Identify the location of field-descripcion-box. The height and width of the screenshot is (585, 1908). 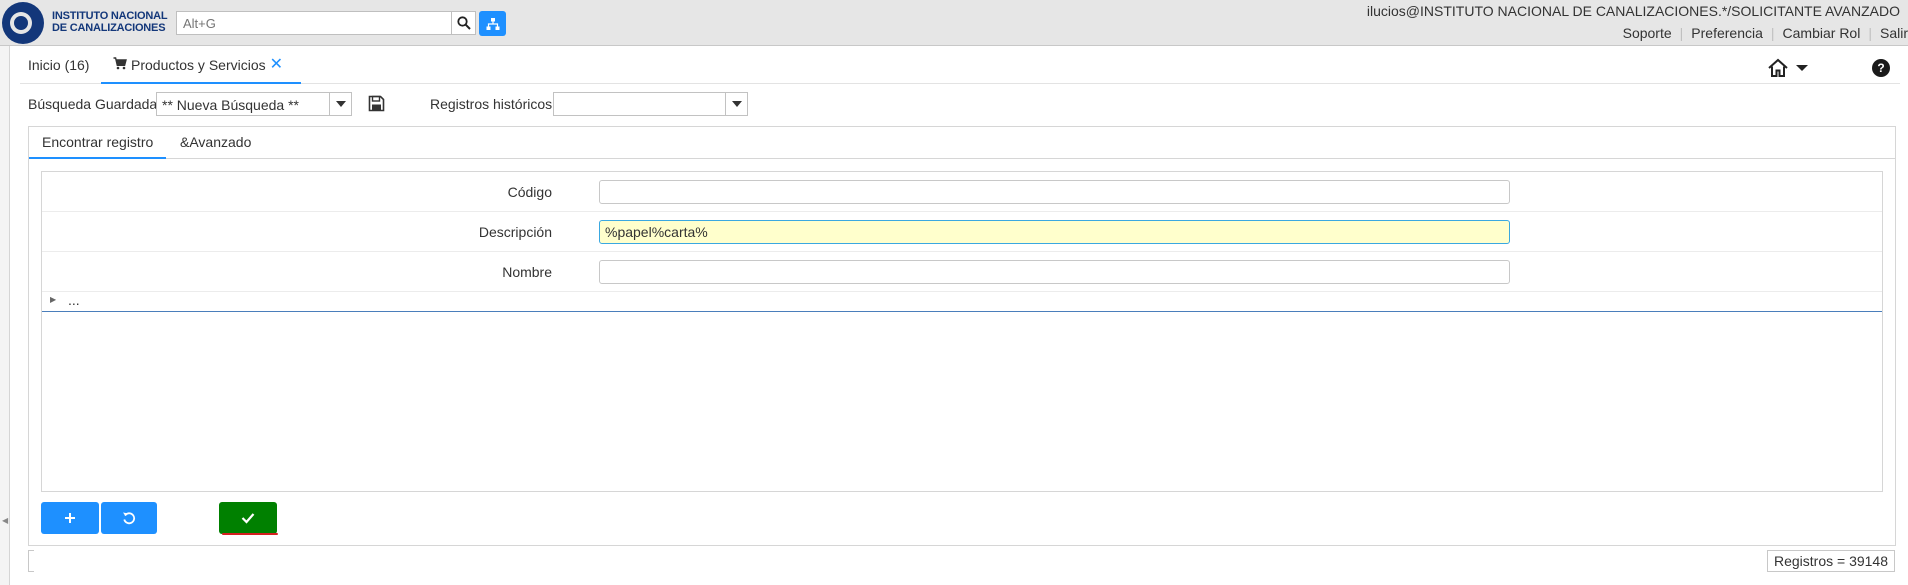
(1054, 232).